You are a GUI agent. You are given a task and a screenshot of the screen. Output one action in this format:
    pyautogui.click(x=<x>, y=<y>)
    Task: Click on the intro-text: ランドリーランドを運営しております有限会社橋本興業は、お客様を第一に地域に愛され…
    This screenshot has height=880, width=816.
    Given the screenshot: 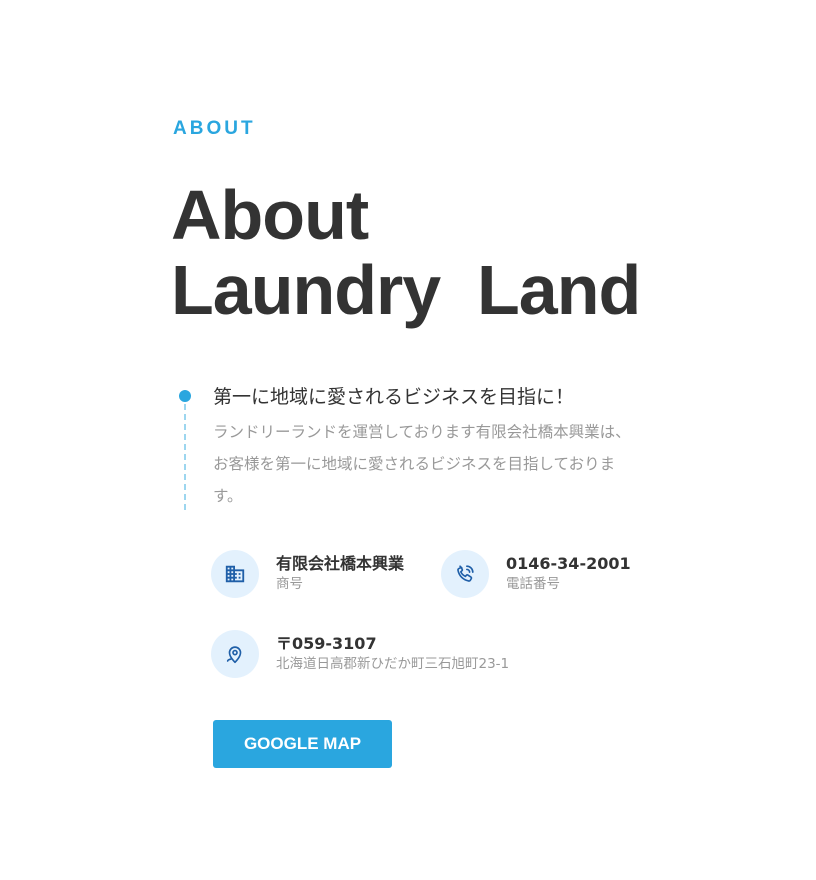 What is the action you would take?
    pyautogui.click(x=422, y=464)
    